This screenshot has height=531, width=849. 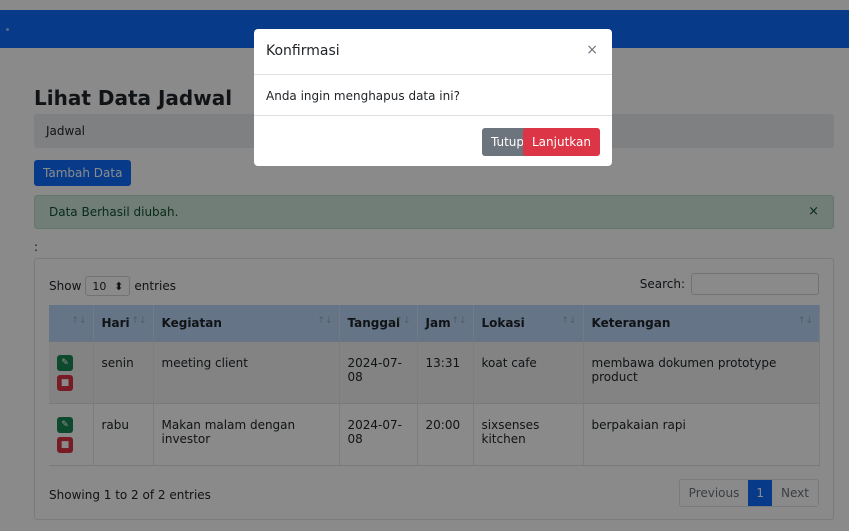 What do you see at coordinates (433, 52) in the screenshot?
I see `modal-header: Konfirmasi ×` at bounding box center [433, 52].